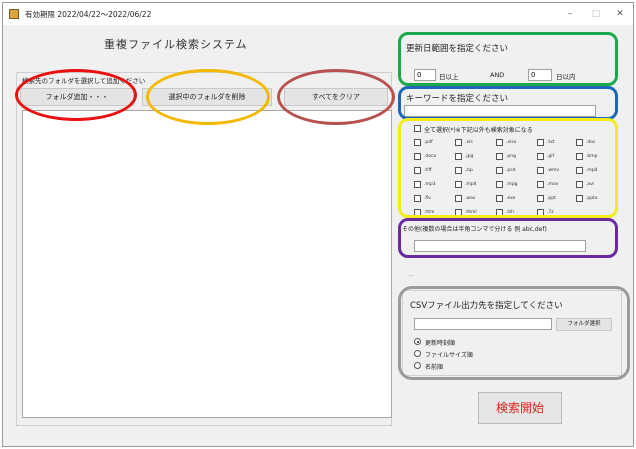 This screenshot has width=636, height=449. Describe the element at coordinates (471, 212) in the screenshot. I see `ext-label: .html` at that location.